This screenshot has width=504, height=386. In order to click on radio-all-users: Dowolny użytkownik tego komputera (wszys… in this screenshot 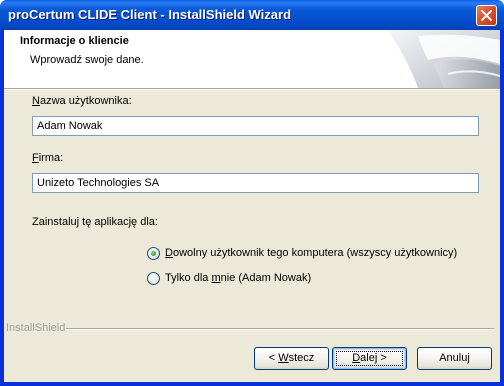, I will do `click(307, 254)`.